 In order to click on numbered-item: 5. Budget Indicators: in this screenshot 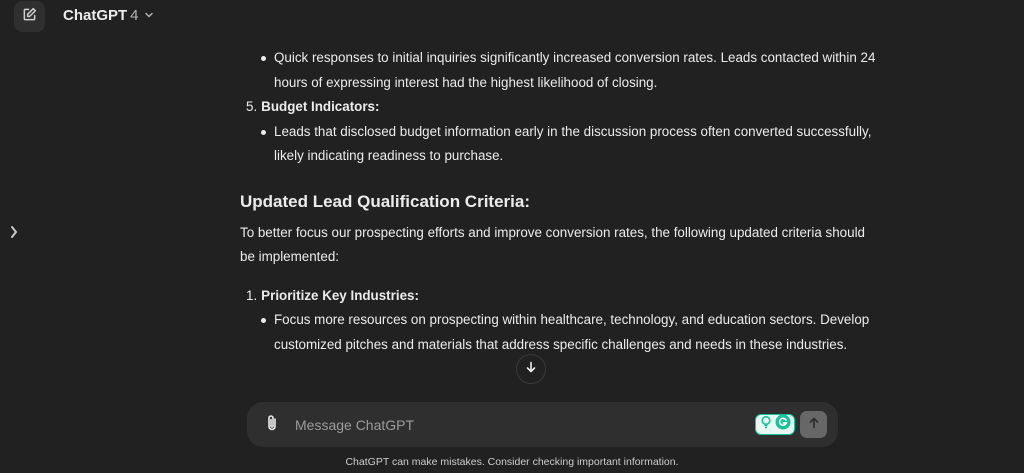, I will do `click(560, 107)`.